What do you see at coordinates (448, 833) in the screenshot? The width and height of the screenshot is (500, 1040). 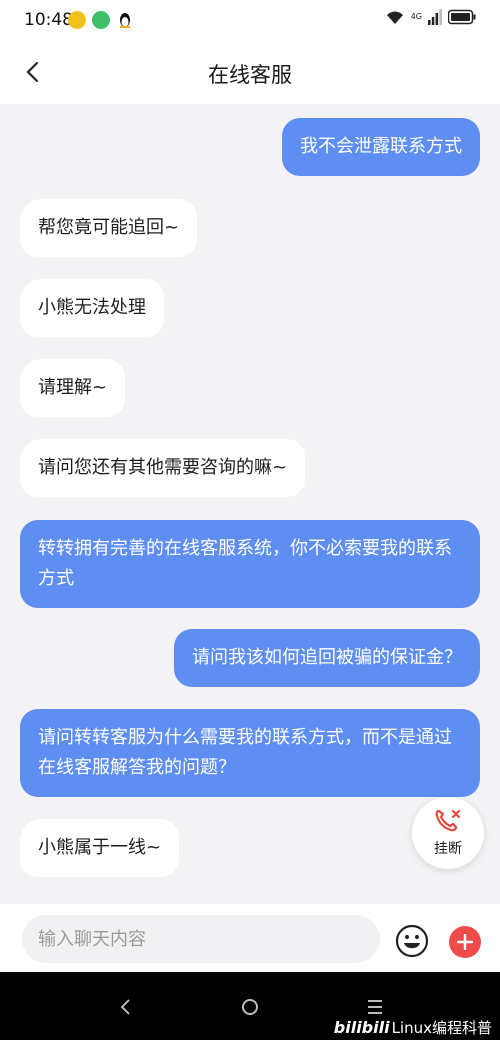 I see `hangup-button: 挂断` at bounding box center [448, 833].